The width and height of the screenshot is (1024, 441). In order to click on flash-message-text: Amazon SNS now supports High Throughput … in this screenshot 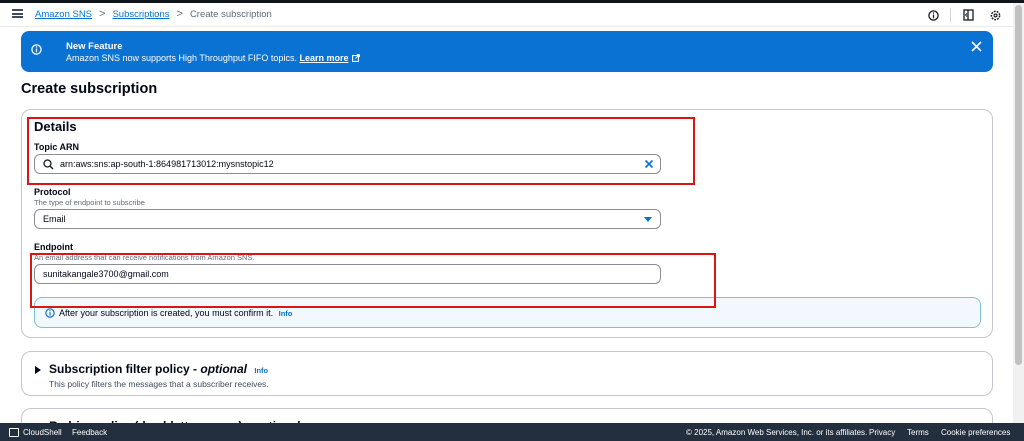, I will do `click(181, 58)`.